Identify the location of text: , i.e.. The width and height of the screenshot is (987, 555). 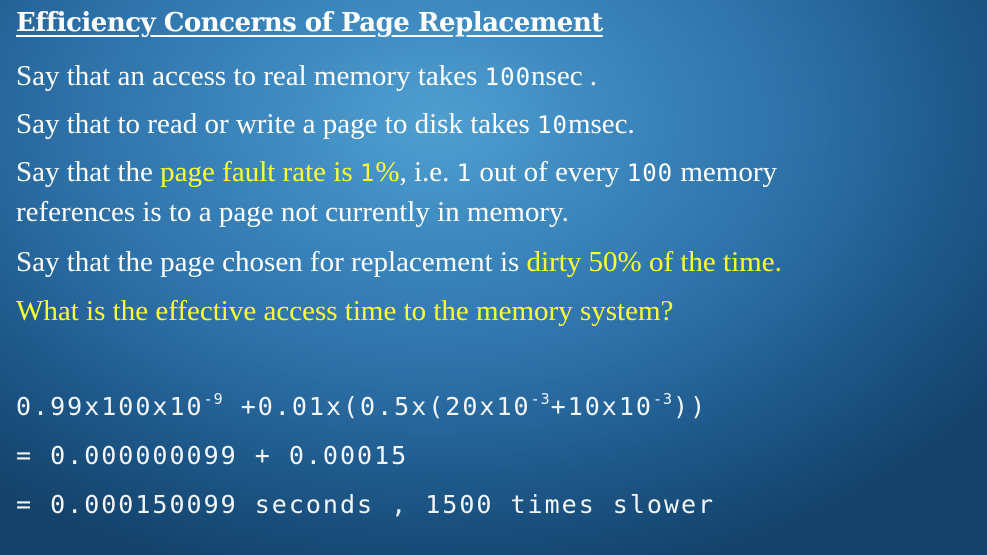
(428, 172).